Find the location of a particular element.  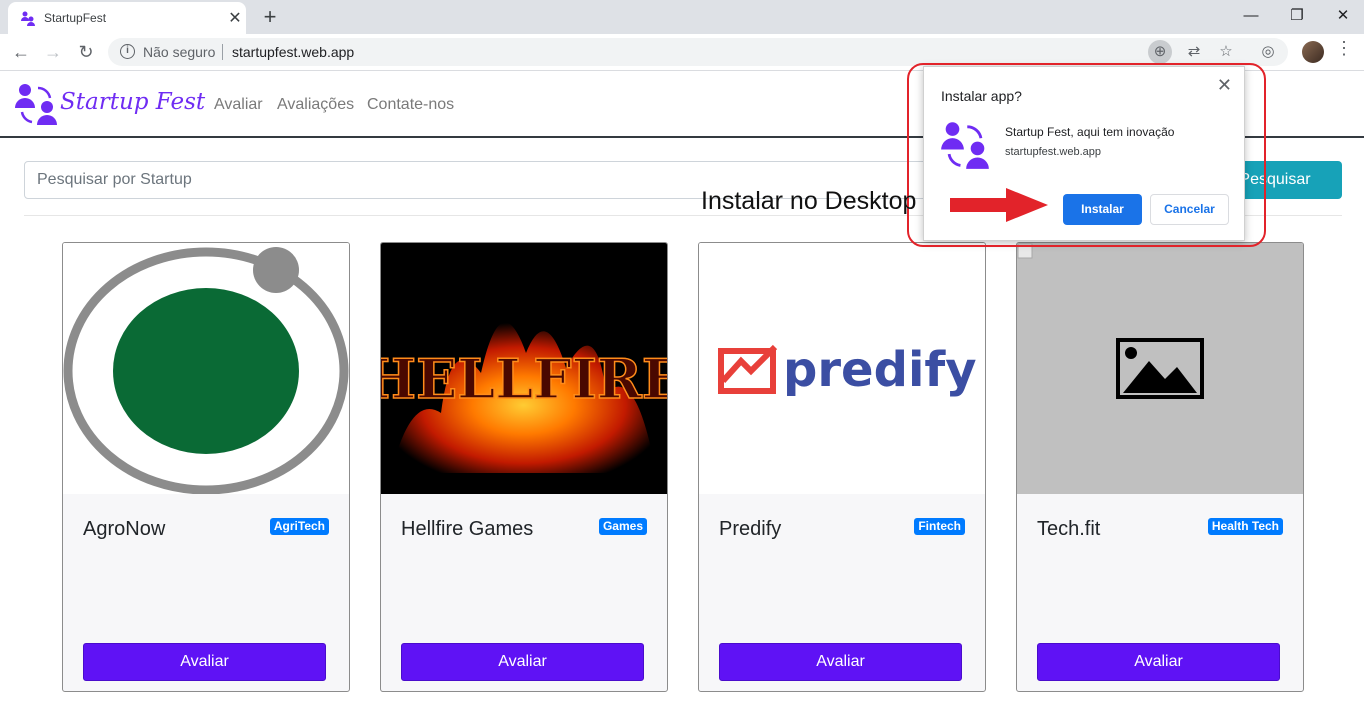

nav-link-avaliacoes: Avaliações is located at coordinates (315, 105).